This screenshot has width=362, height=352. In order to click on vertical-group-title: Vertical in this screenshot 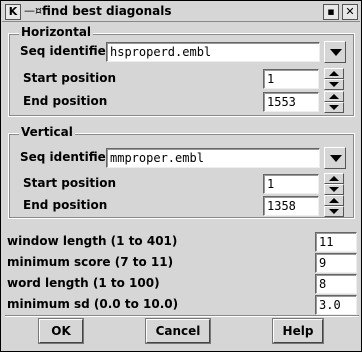, I will do `click(47, 132)`.